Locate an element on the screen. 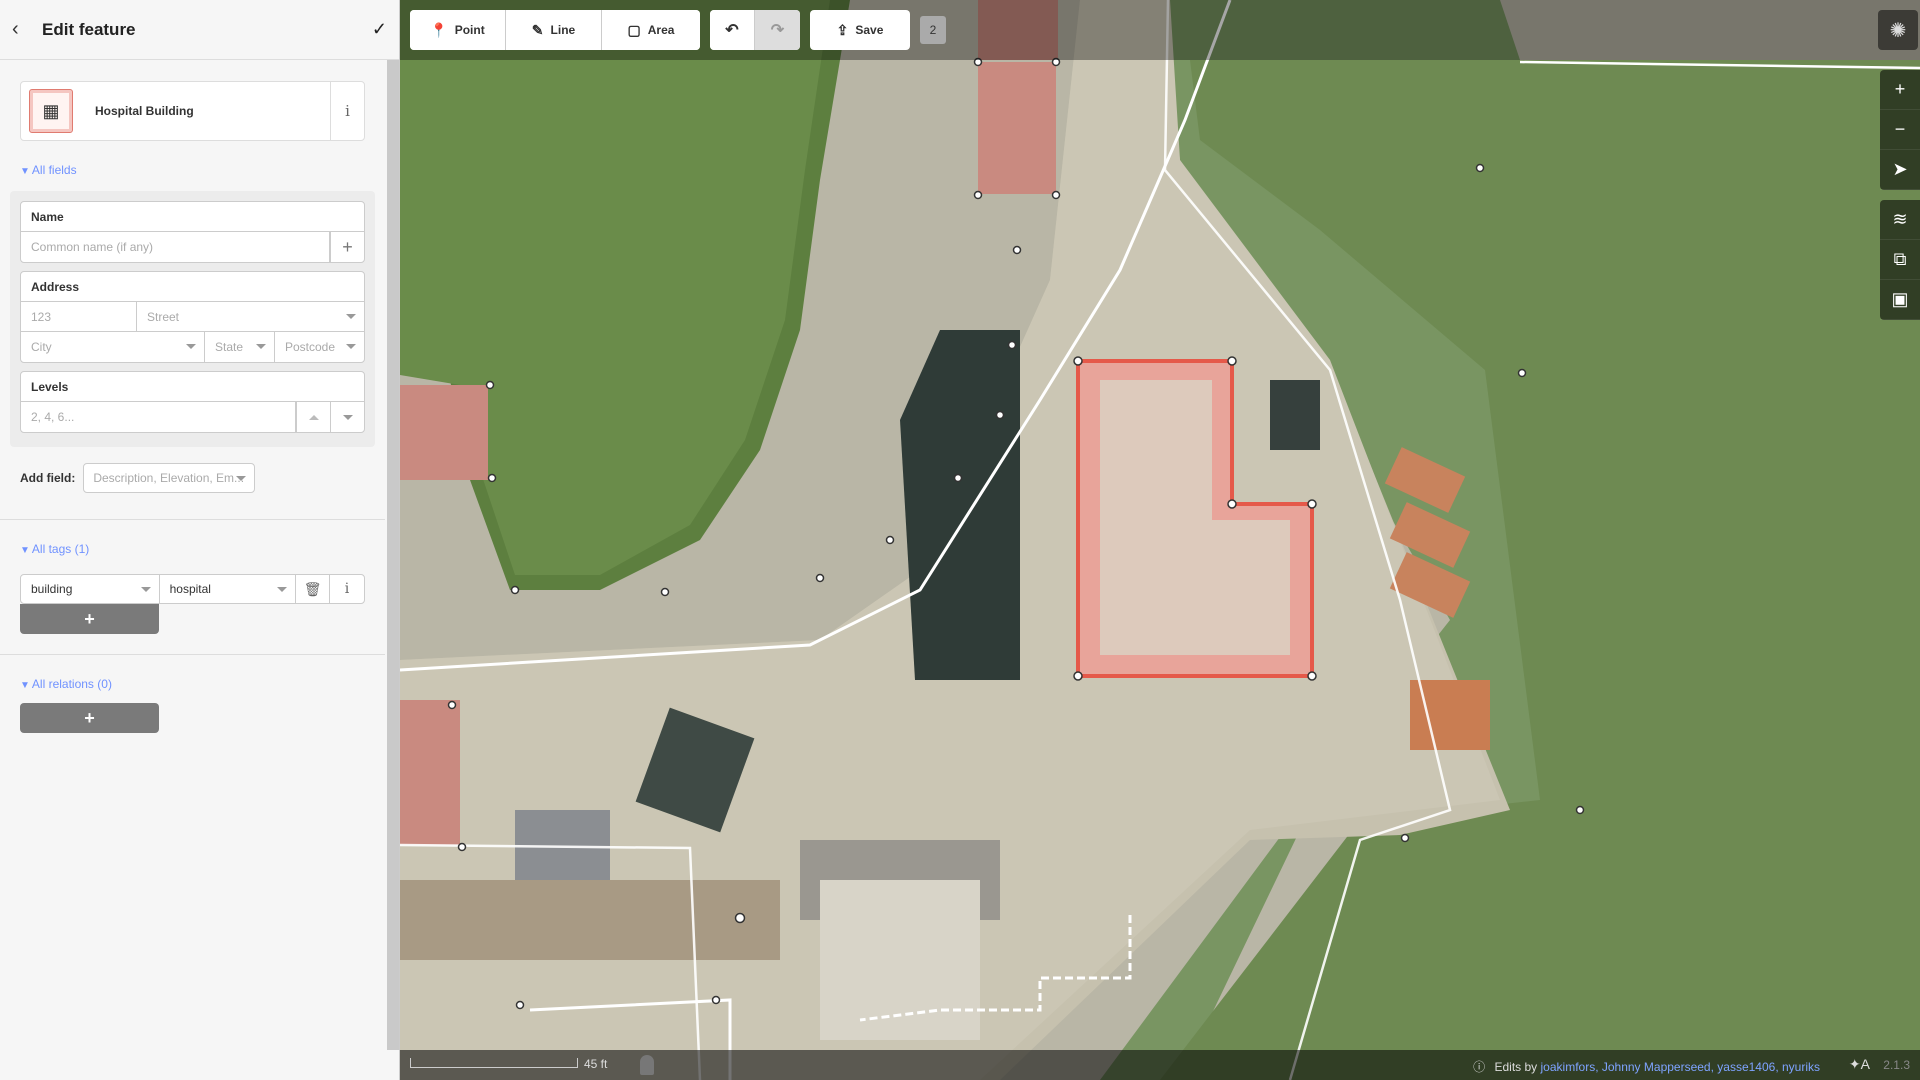  point-icon: 📍 is located at coordinates (439, 29).